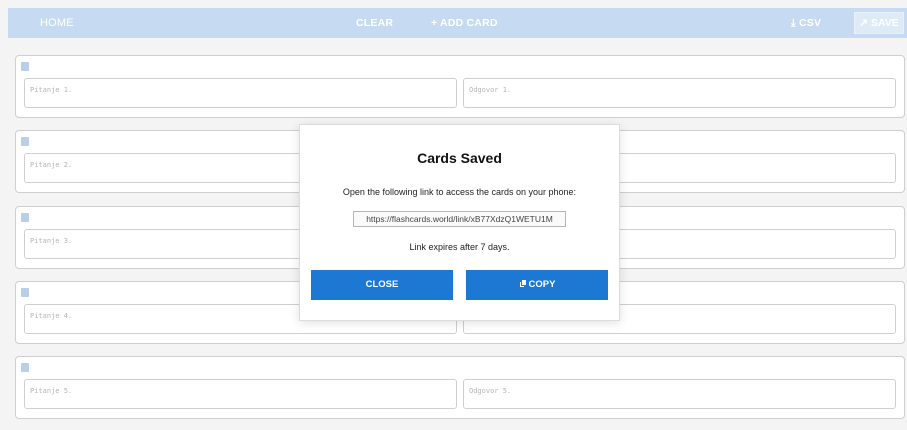 The width and height of the screenshot is (907, 430). I want to click on dialog-title: Cards Saved, so click(459, 158).